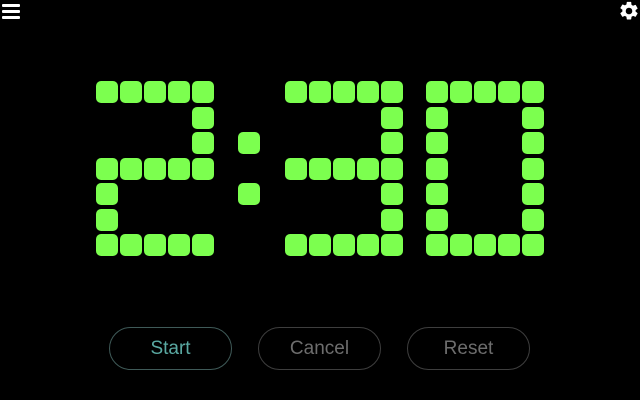  Describe the element at coordinates (319, 348) in the screenshot. I see `cancel-button: Cancel` at that location.